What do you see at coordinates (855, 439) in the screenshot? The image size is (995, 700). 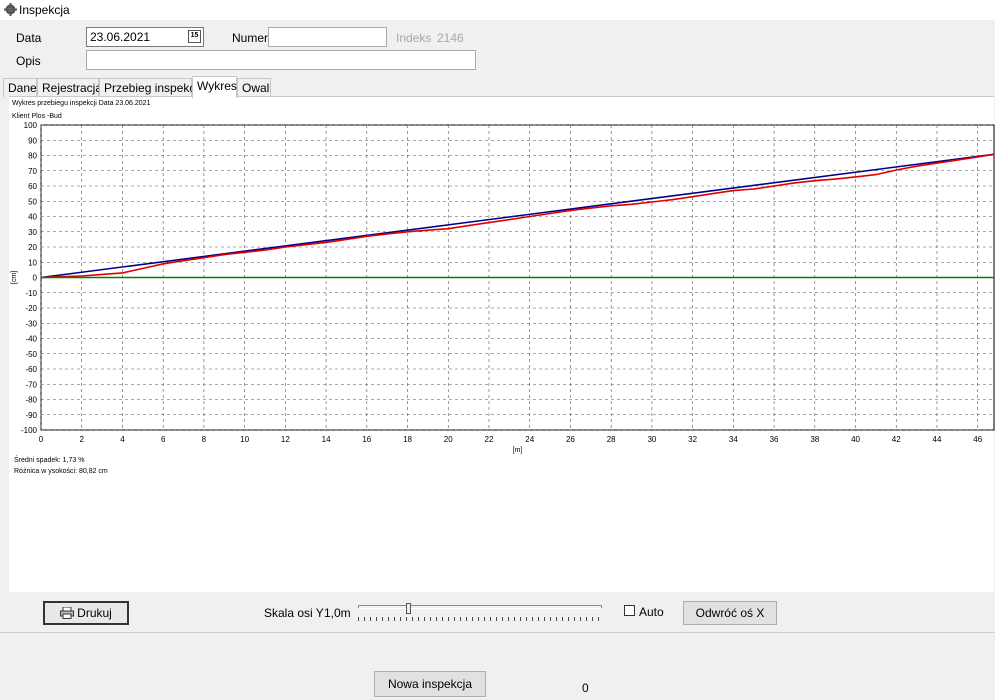 I see `x-tick-label: 40` at bounding box center [855, 439].